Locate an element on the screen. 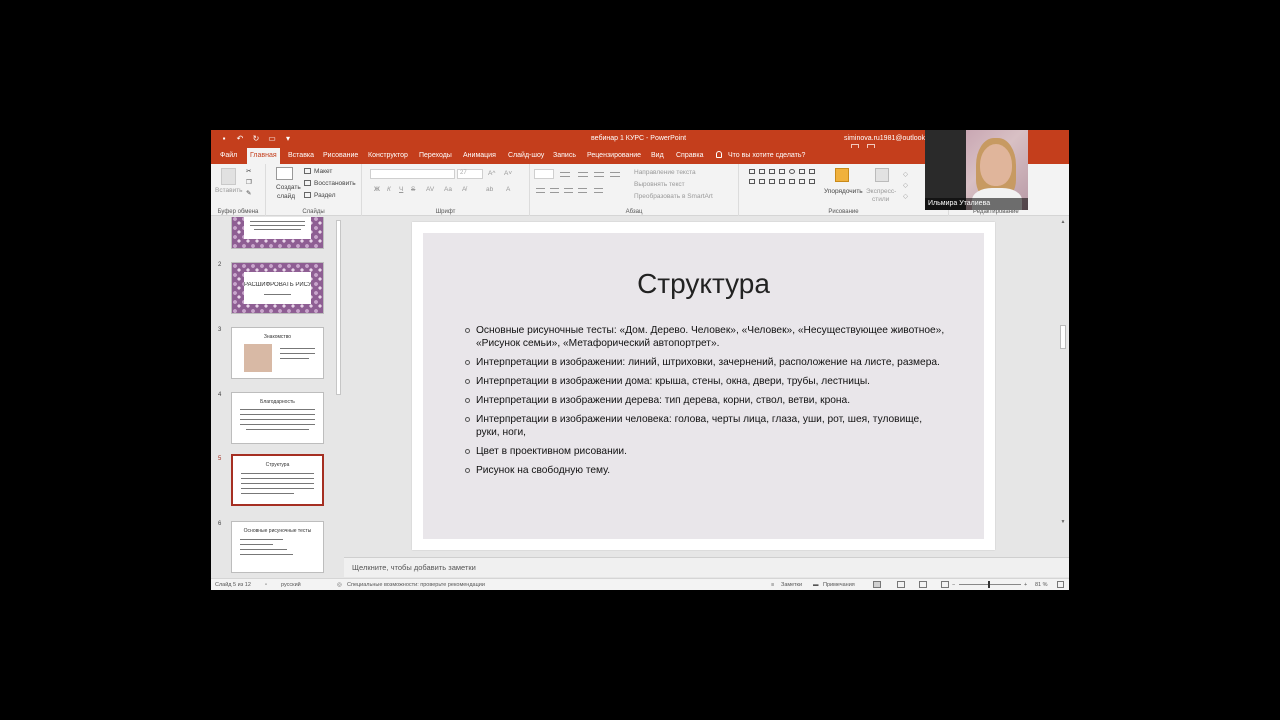  notes-button: Заметки is located at coordinates (791, 585).